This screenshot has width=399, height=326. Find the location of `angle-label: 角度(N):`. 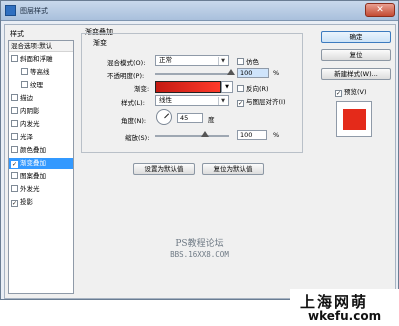

angle-label: 角度(N): is located at coordinates (134, 121).